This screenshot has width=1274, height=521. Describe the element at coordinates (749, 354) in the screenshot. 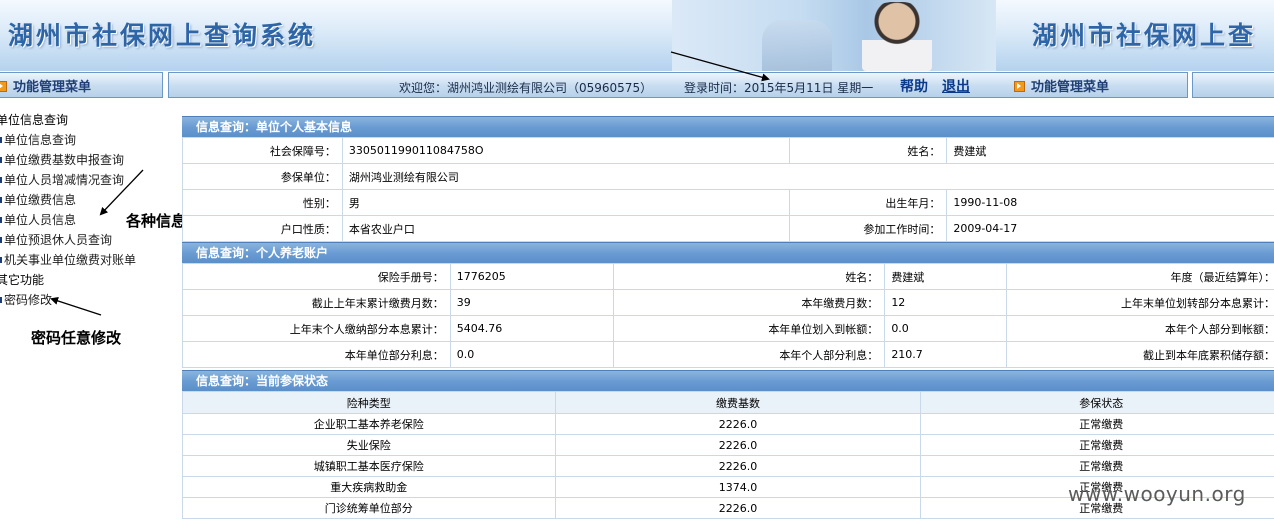

I see `personal-interest-label: 本年个人部分利息：` at that location.